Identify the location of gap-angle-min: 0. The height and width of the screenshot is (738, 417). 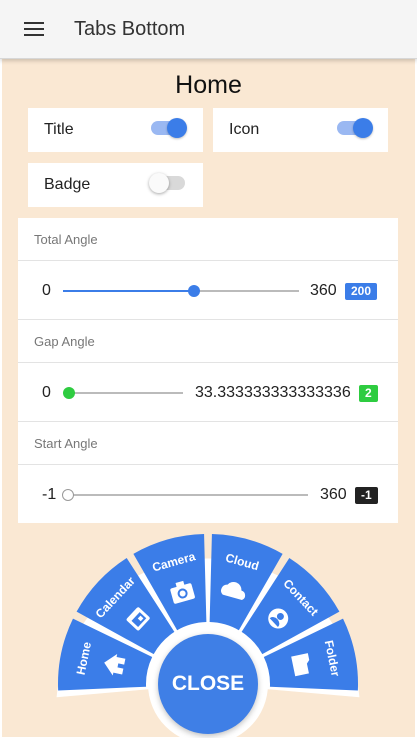
(46, 392).